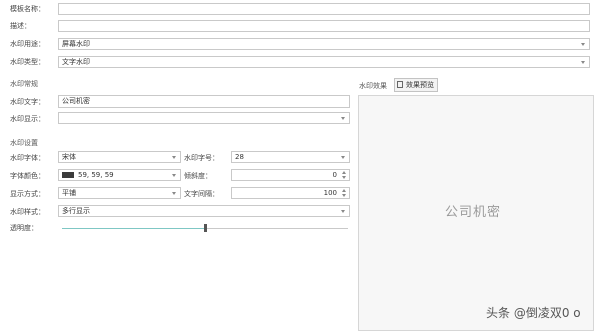  Describe the element at coordinates (400, 84) in the screenshot. I see `preview-icon` at that location.